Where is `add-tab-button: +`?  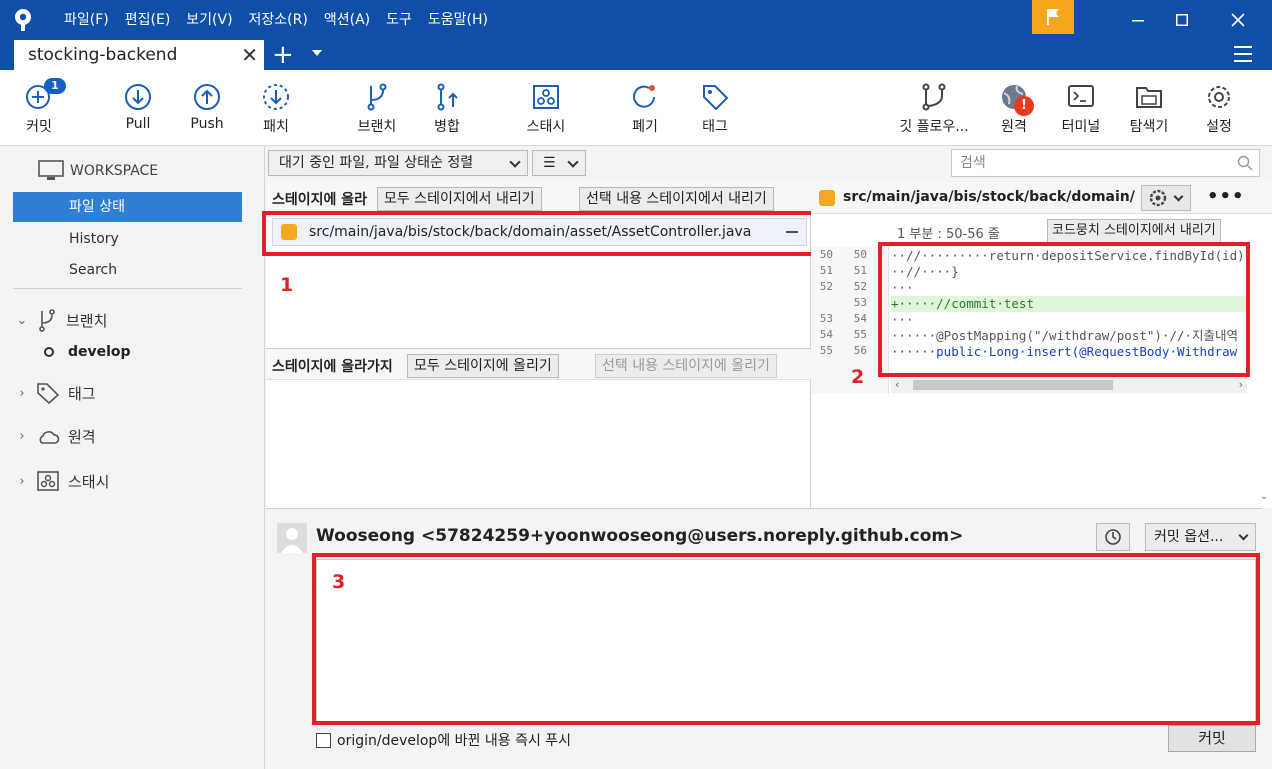 add-tab-button: + is located at coordinates (284, 55).